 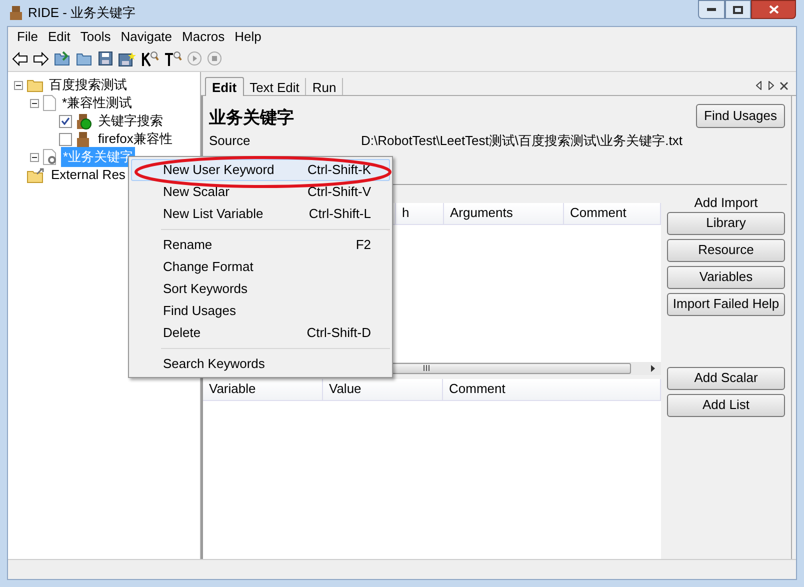 I want to click on action-button: Resource, so click(x=726, y=250).